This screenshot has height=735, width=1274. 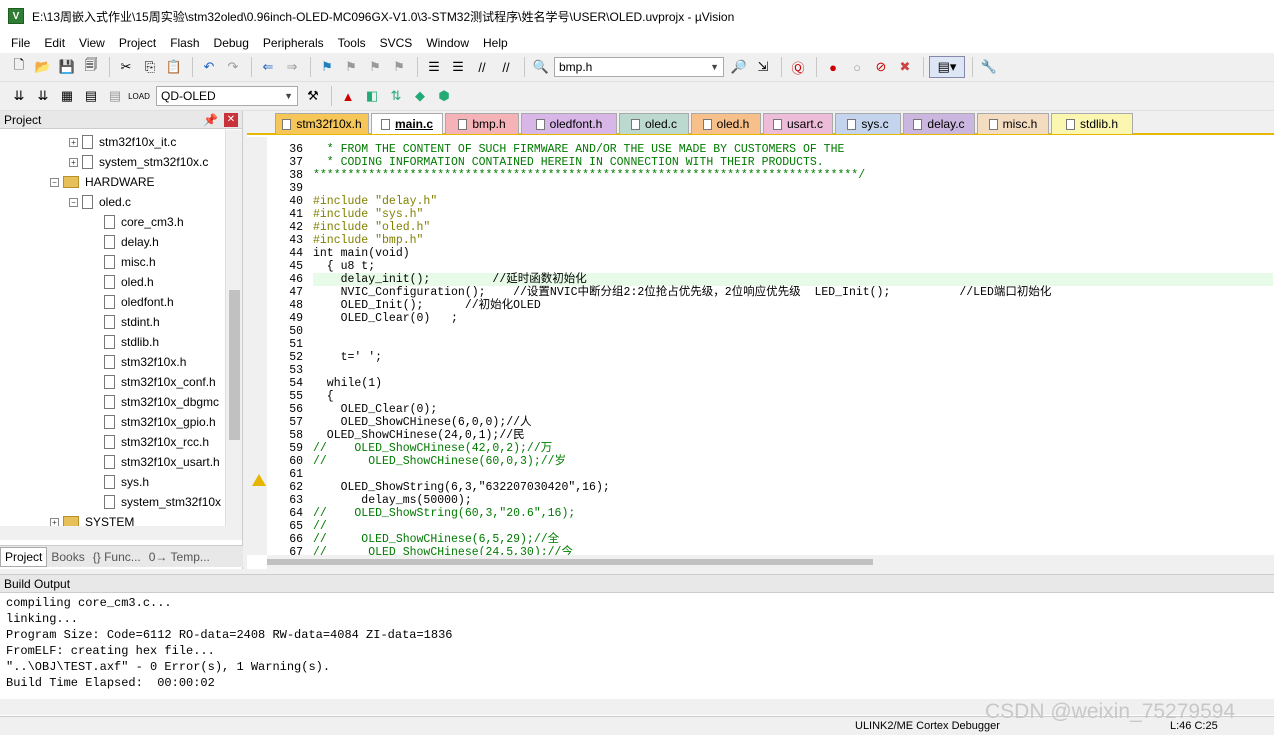 I want to click on window-layout-icon: ▤▾, so click(x=947, y=67).